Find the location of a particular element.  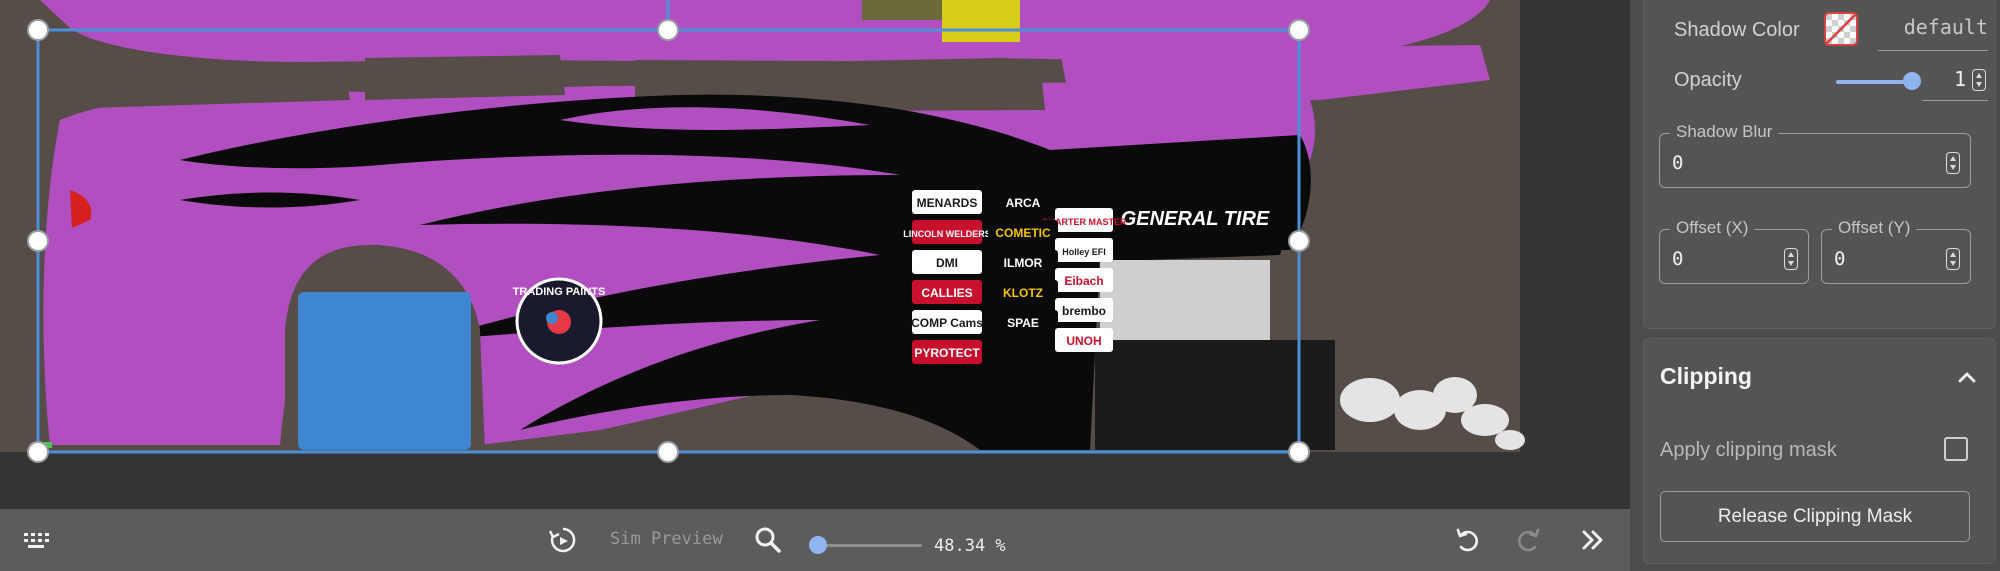

sponsor-decal: ARCA is located at coordinates (1023, 203).